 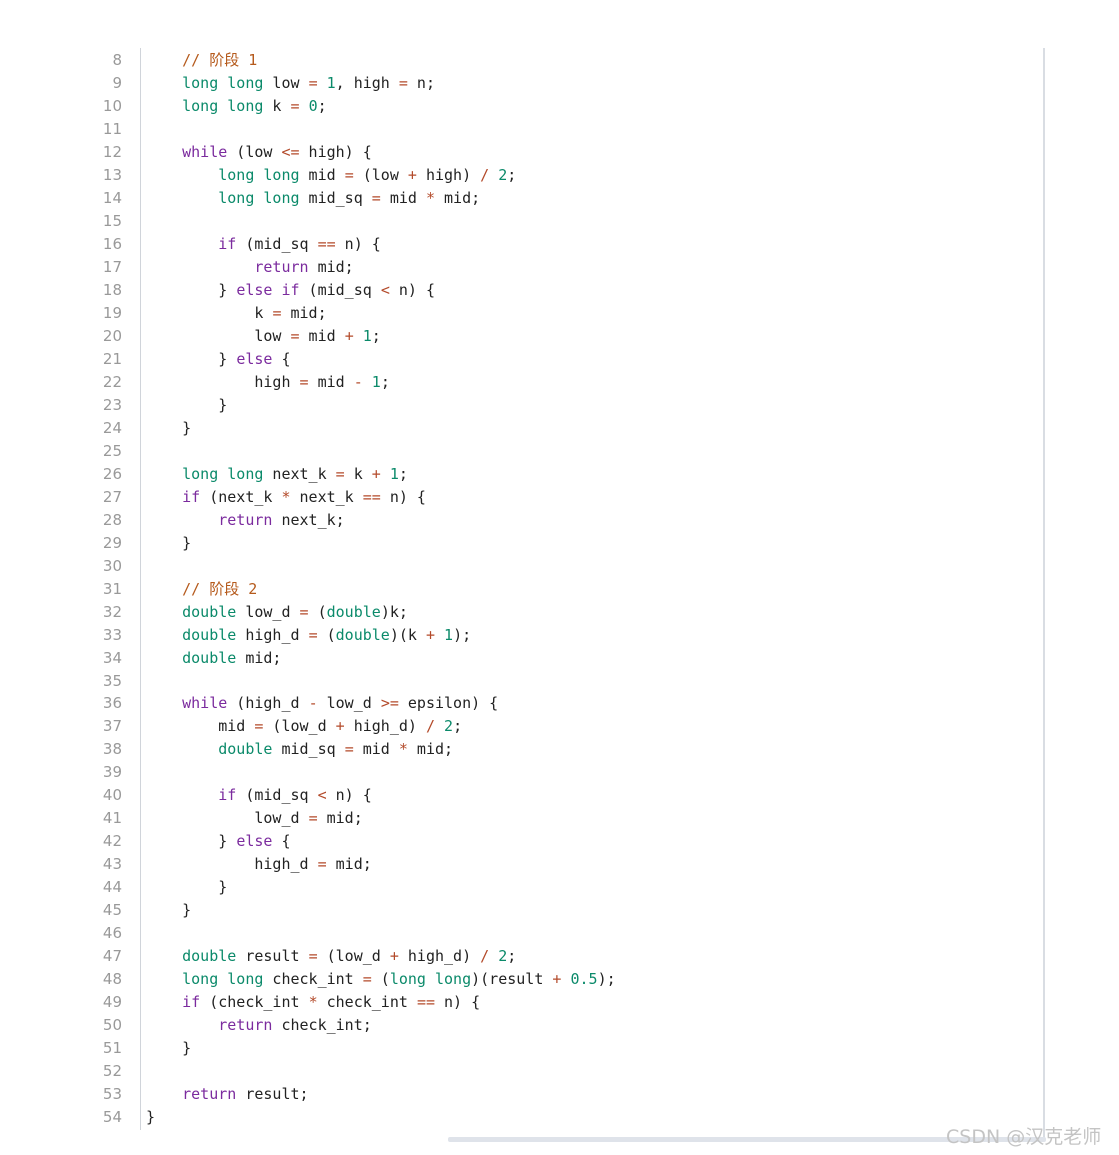 I want to click on code-line: 30, so click(x=520, y=566).